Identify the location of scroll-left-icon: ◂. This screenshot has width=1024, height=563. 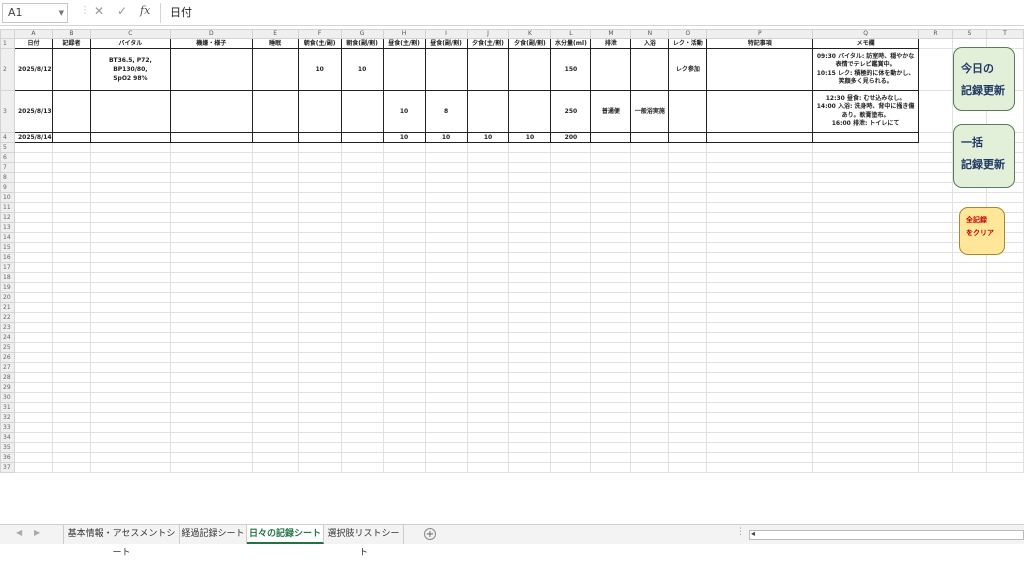
(753, 533).